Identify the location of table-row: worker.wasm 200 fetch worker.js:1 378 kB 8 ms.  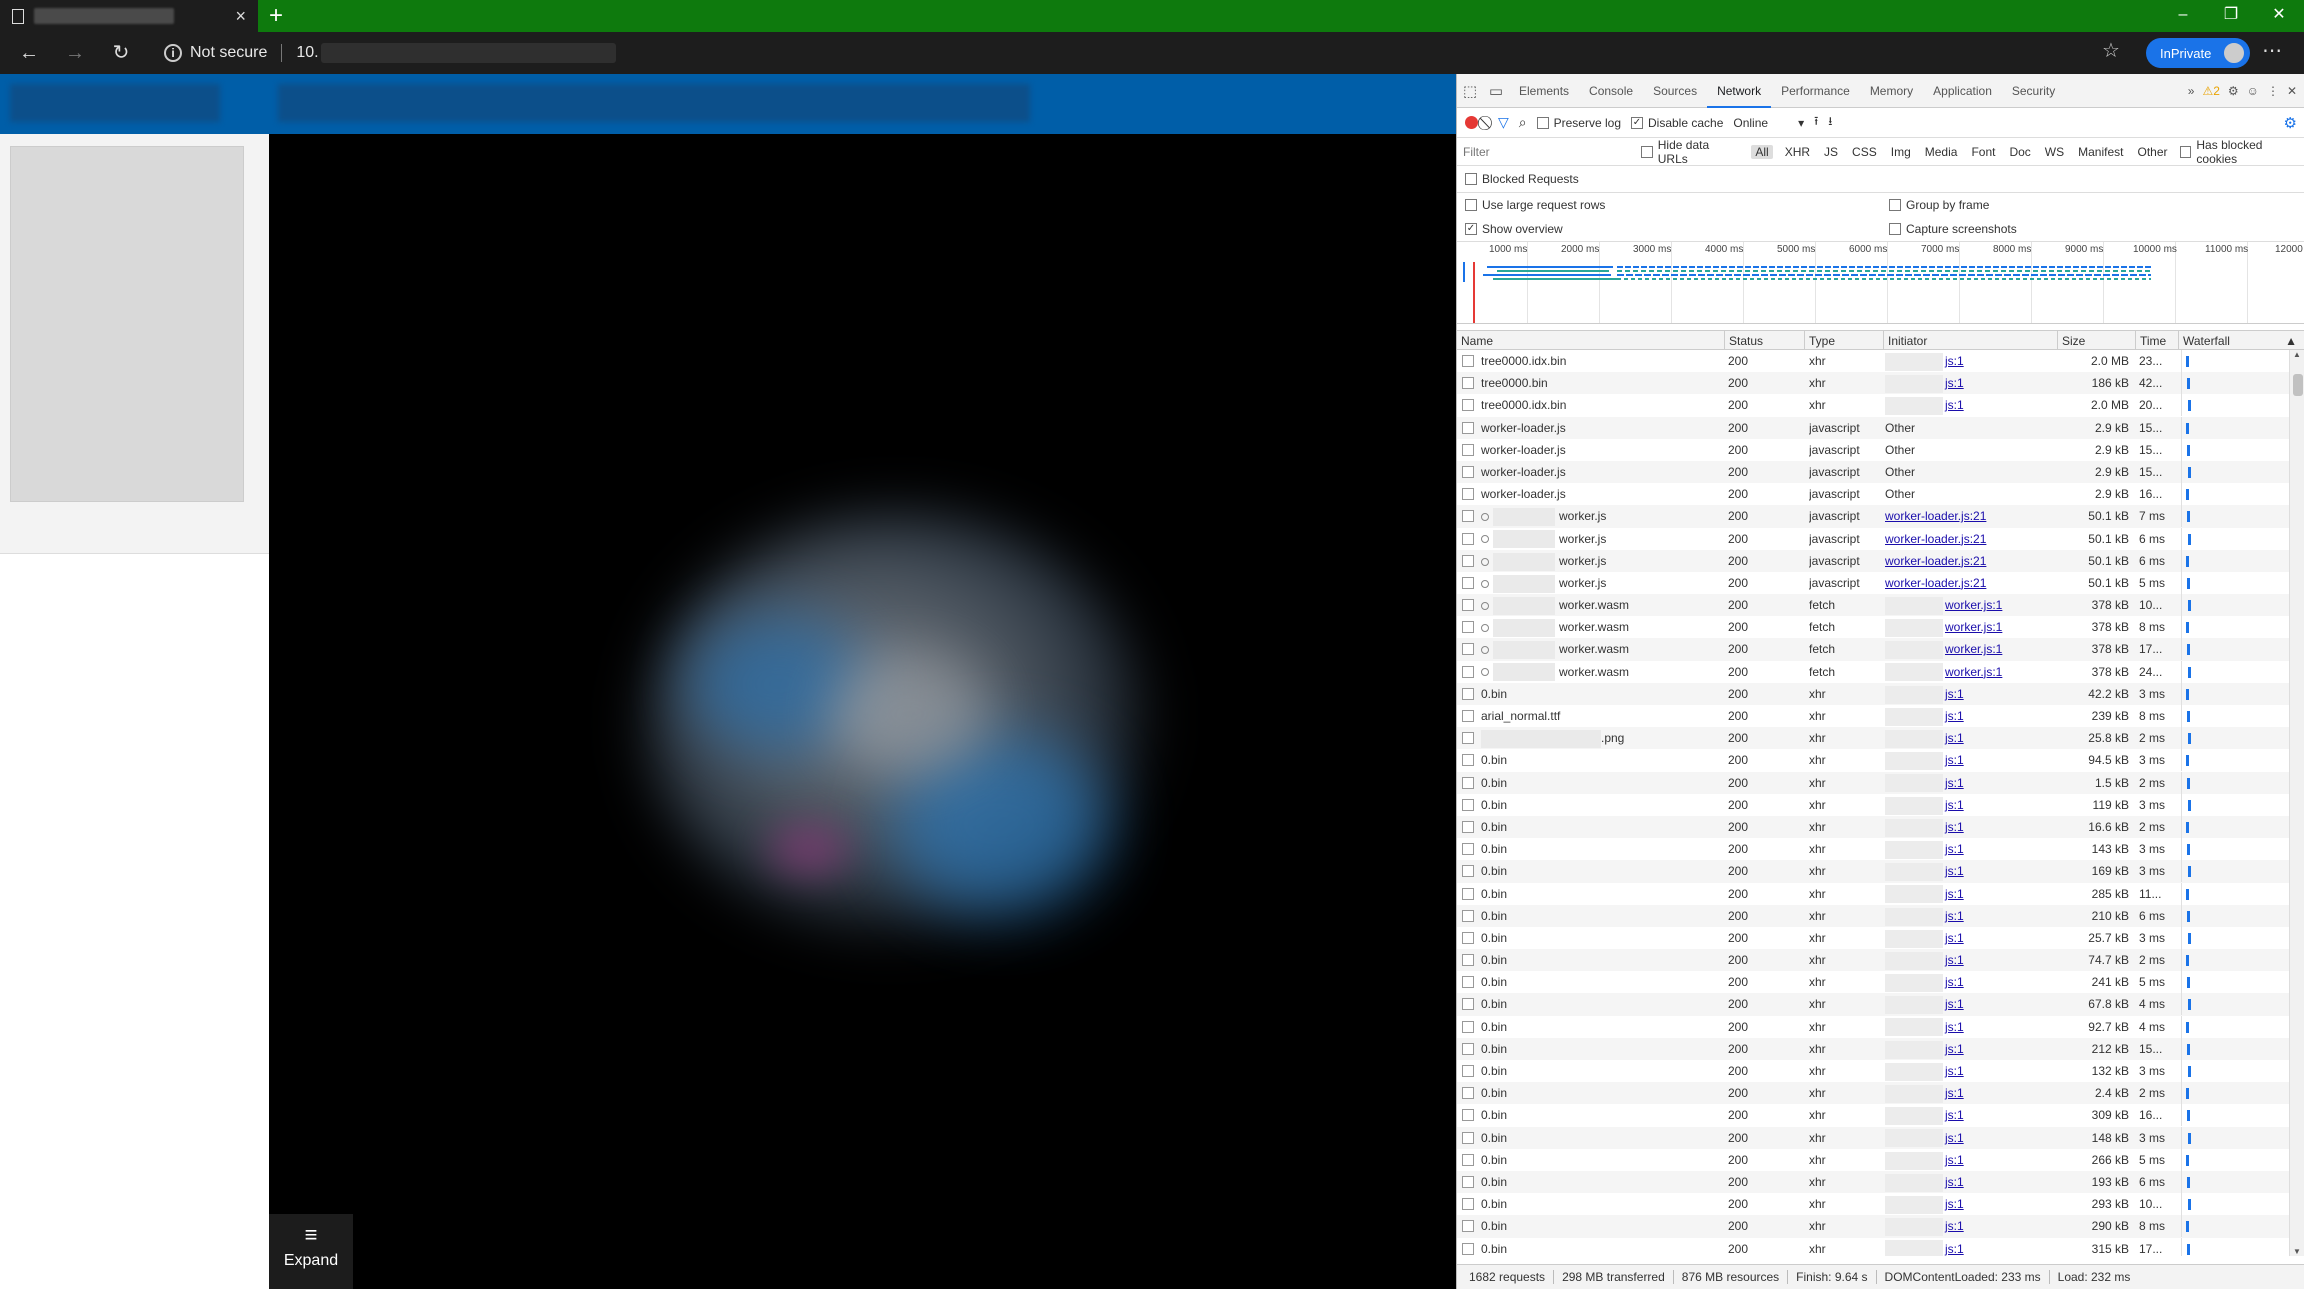
(1873, 627).